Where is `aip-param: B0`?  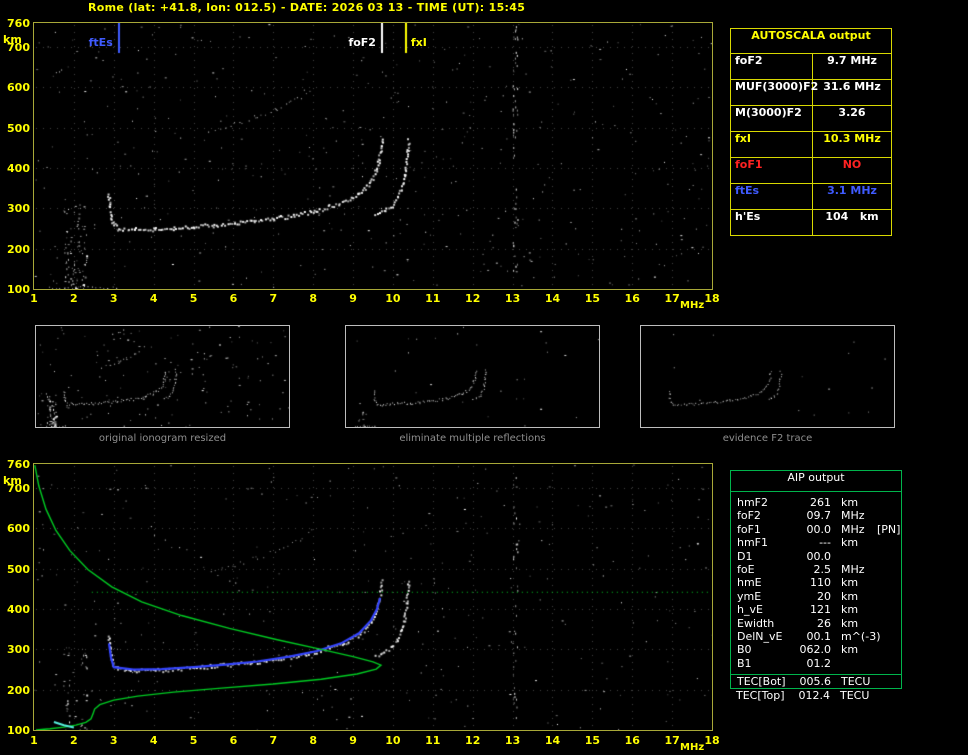 aip-param: B0 is located at coordinates (744, 650).